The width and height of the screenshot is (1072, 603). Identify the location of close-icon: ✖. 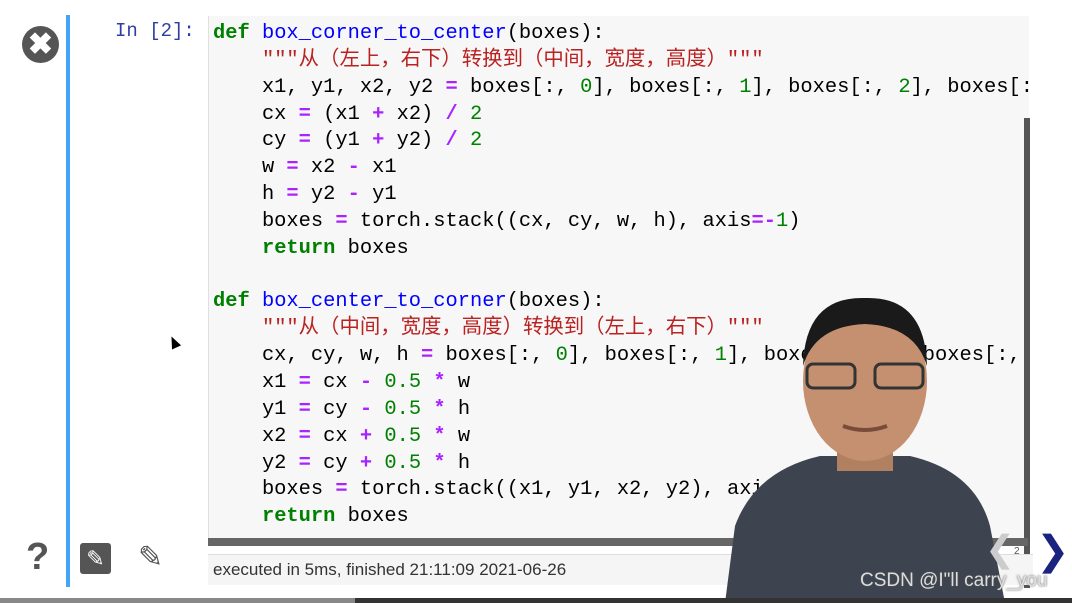
(40, 44).